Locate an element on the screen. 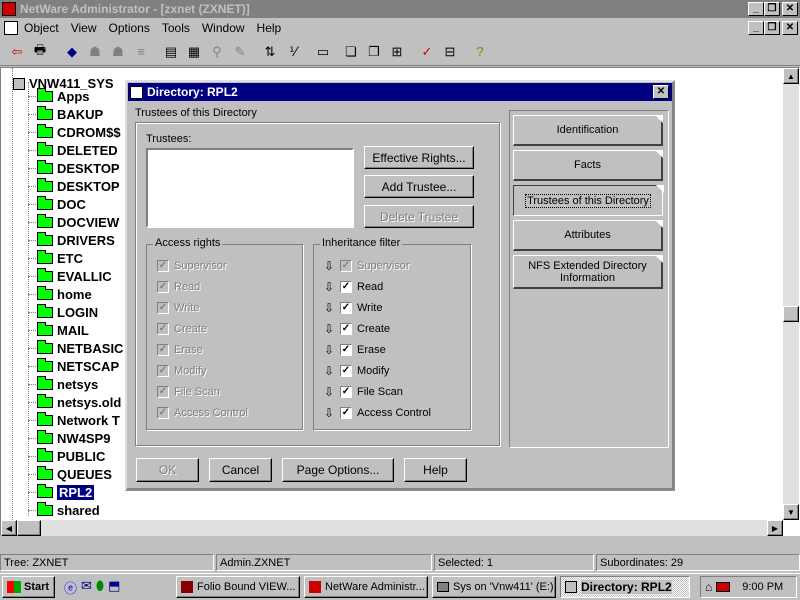 Image resolution: width=800 pixels, height=600 pixels. tray-monitor-icon: ⌂ is located at coordinates (708, 587).